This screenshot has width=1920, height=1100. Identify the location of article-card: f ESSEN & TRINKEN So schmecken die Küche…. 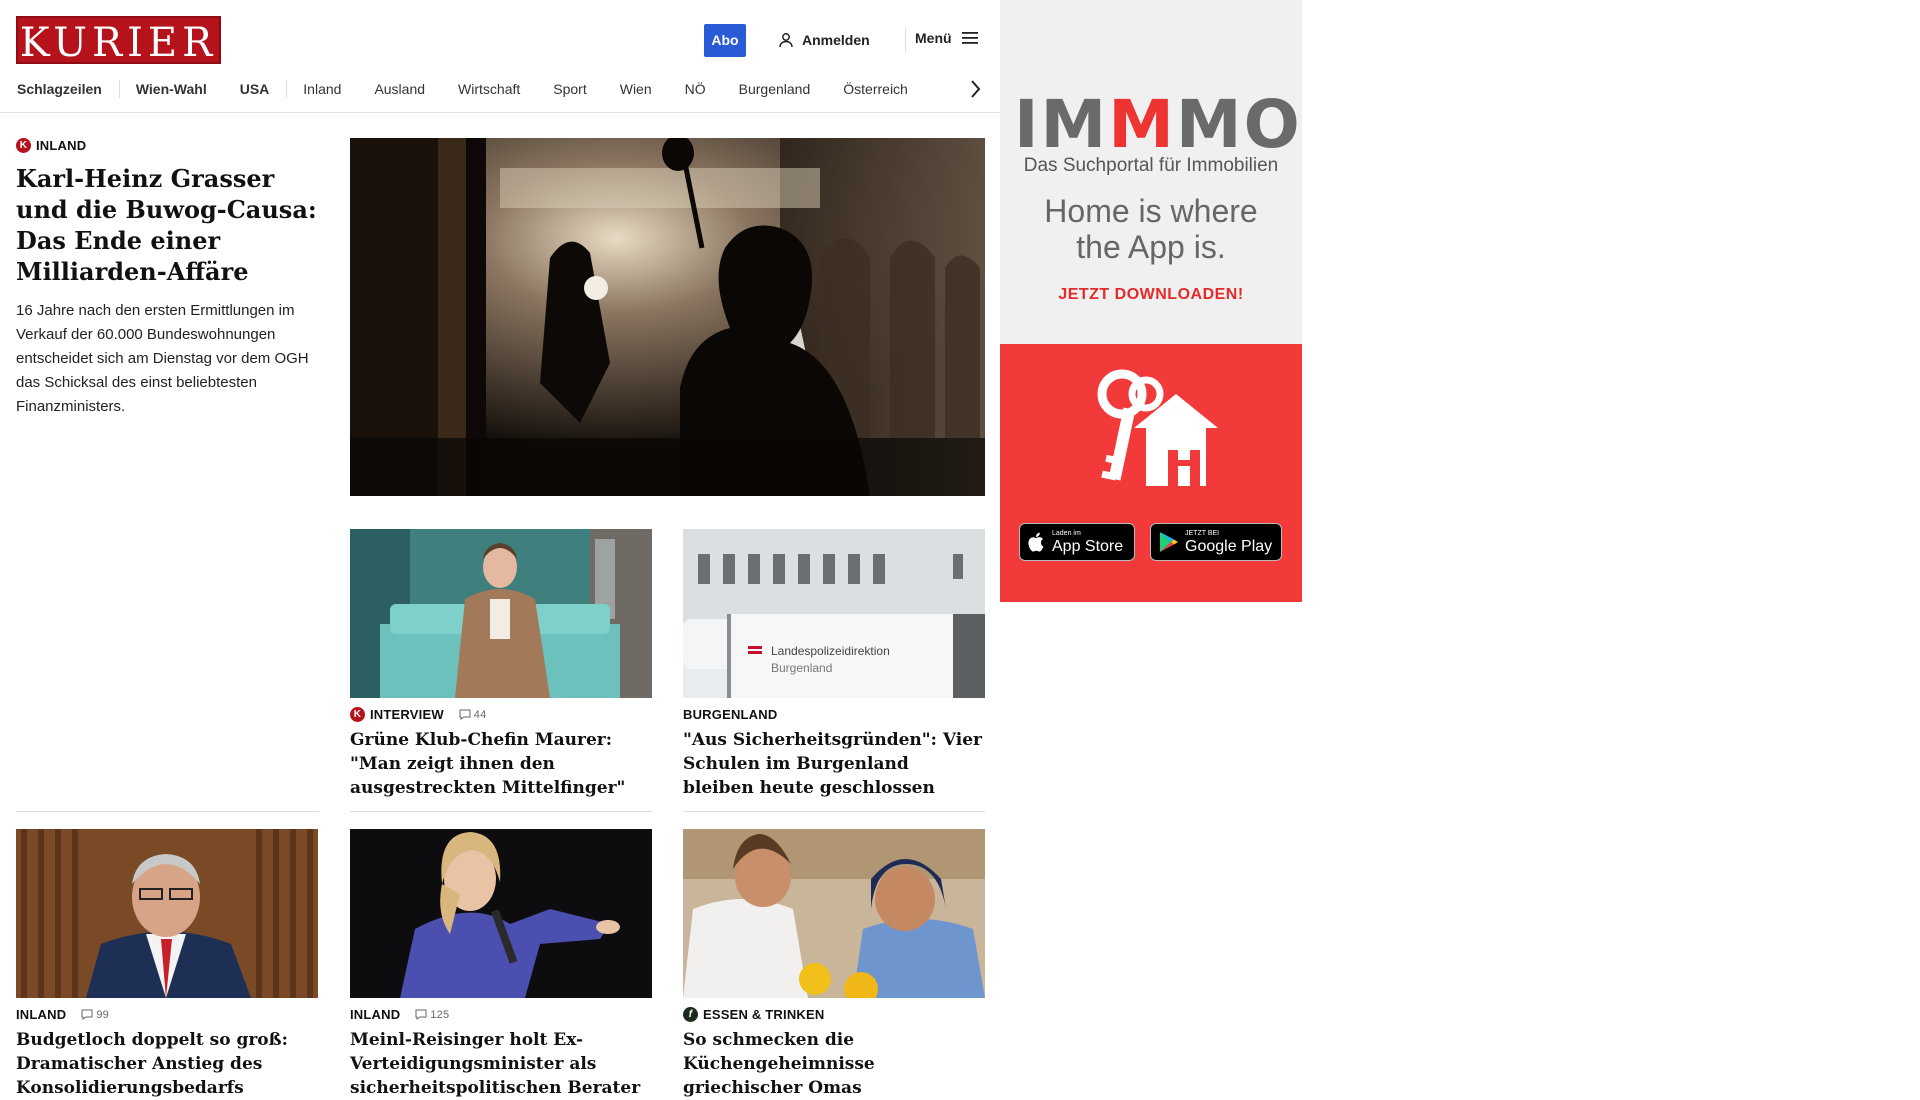
(834, 964).